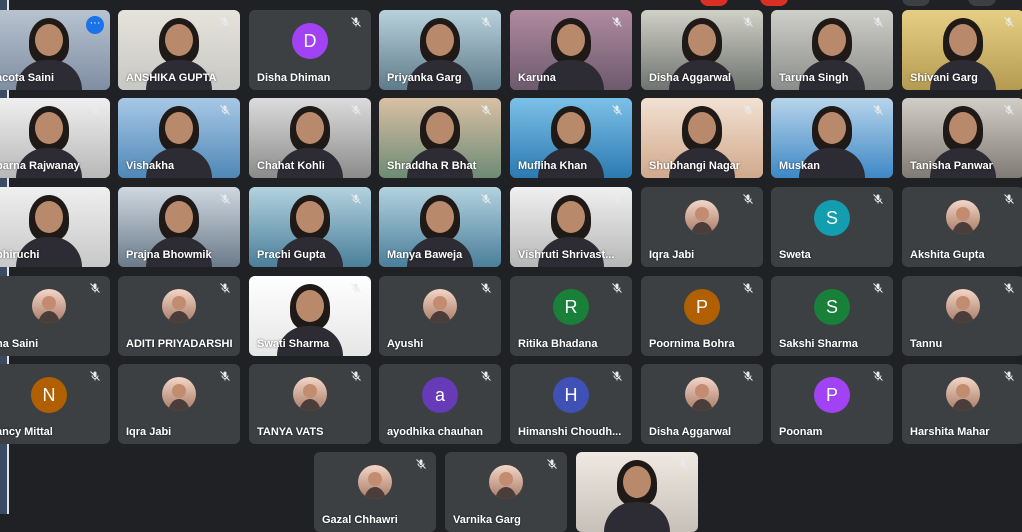 The image size is (1022, 532). Describe the element at coordinates (179, 50) in the screenshot. I see `participant-tile: ANSHIKA GUPTA` at that location.